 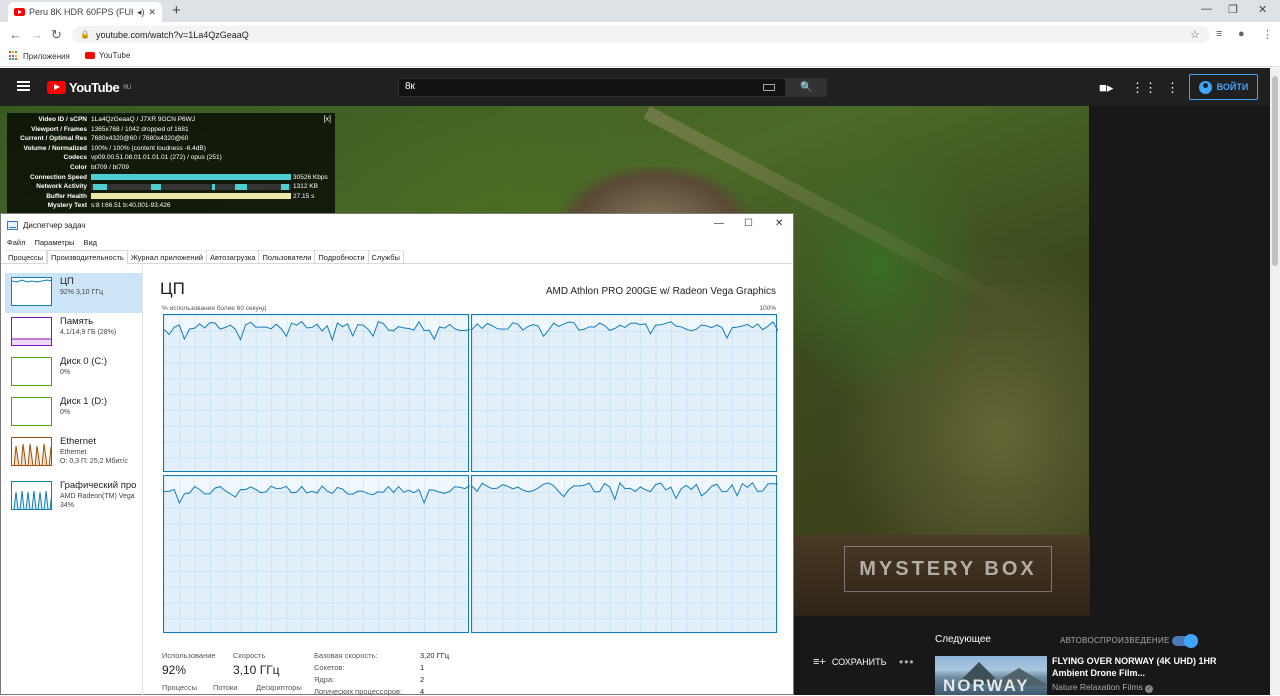 I want to click on network-activity-bar: 1312 KB, so click(x=204, y=186).